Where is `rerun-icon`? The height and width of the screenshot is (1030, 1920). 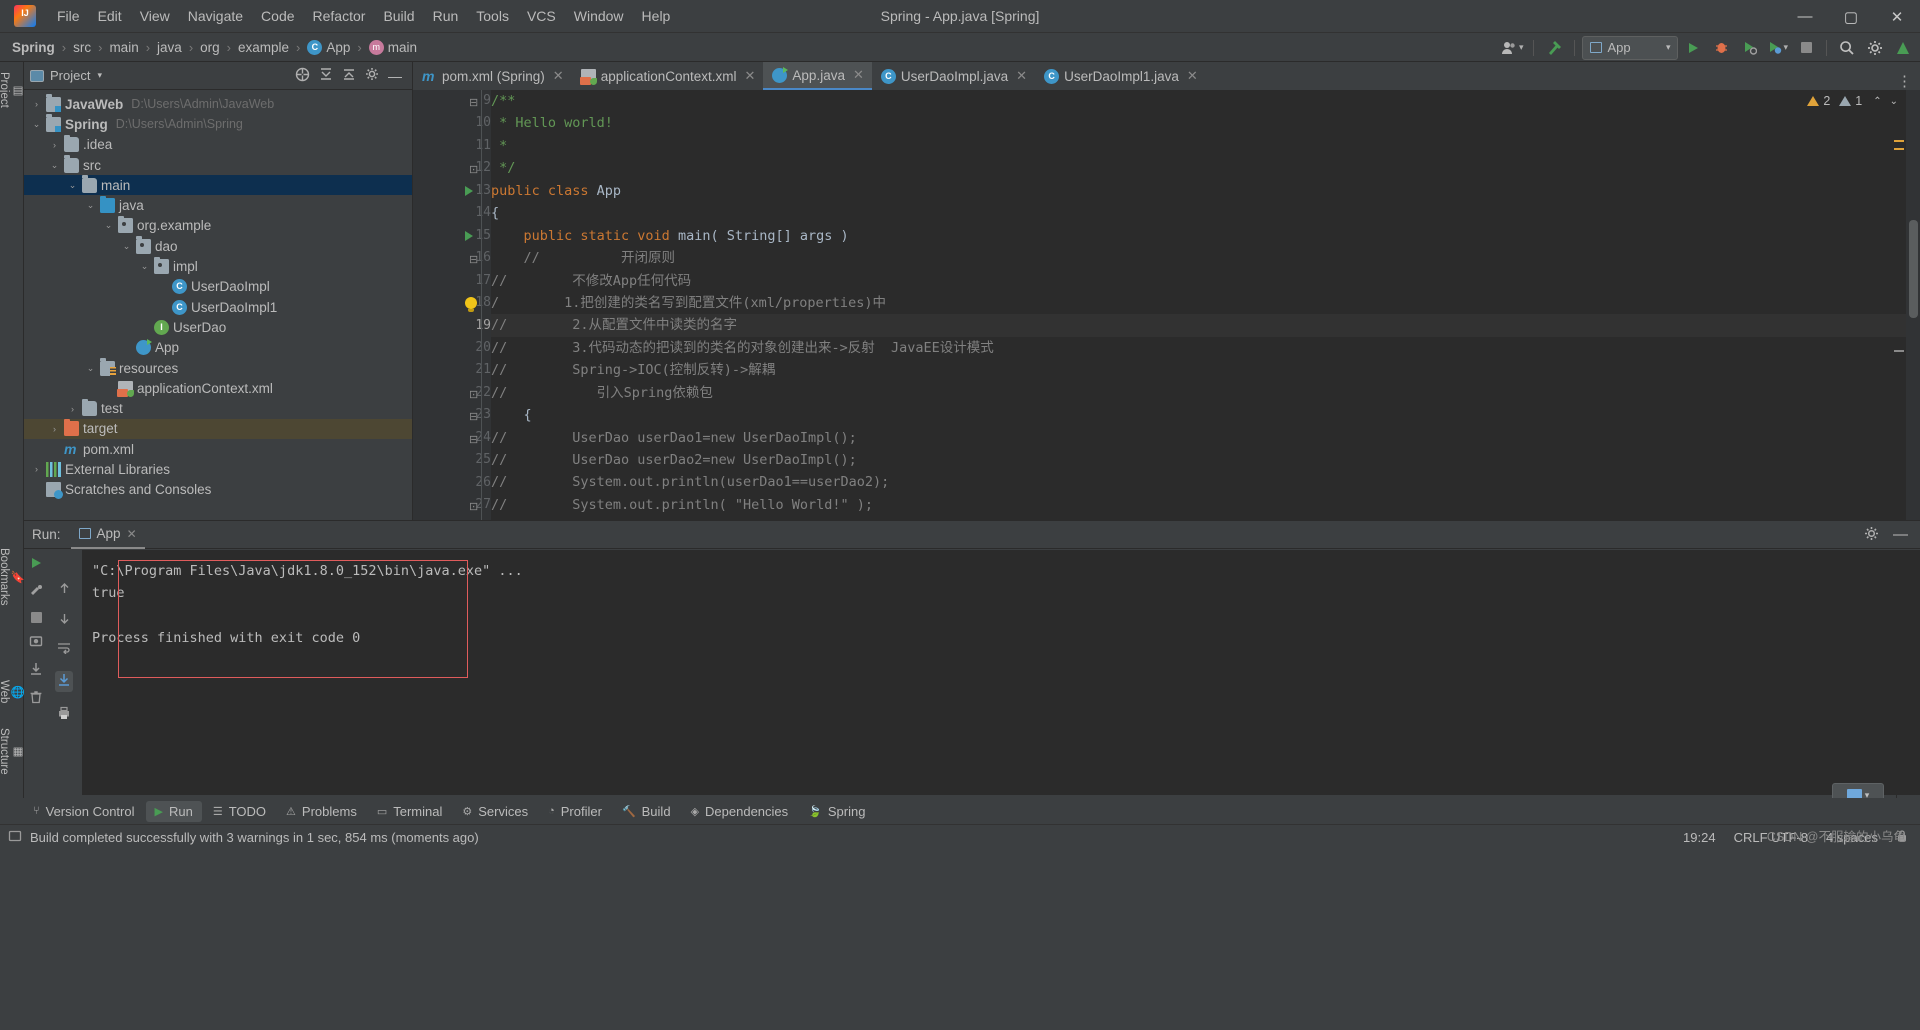
rerun-icon is located at coordinates (36, 564).